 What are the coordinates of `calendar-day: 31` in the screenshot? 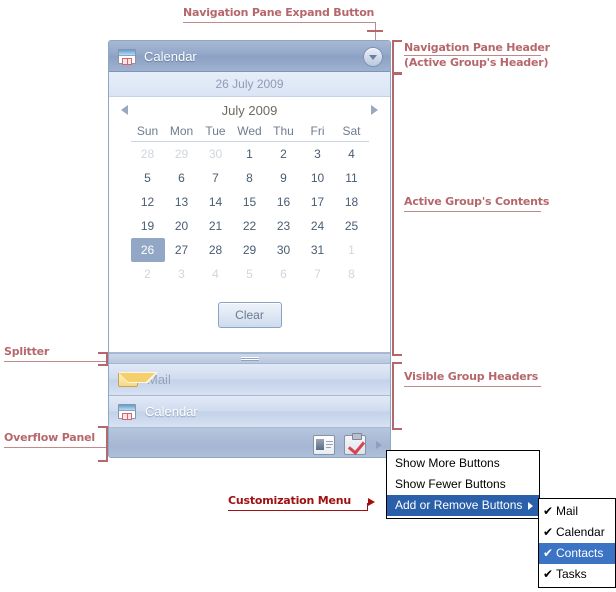 It's located at (318, 250).